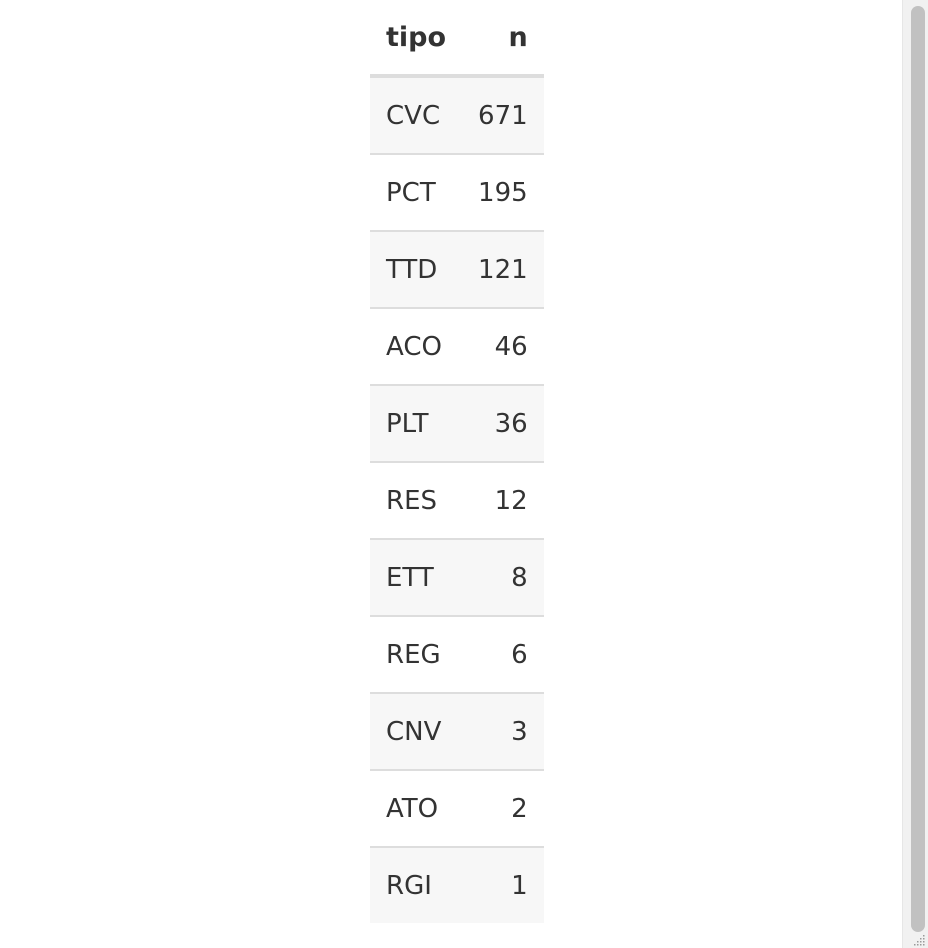  I want to click on table-row: PLT 36, so click(457, 424).